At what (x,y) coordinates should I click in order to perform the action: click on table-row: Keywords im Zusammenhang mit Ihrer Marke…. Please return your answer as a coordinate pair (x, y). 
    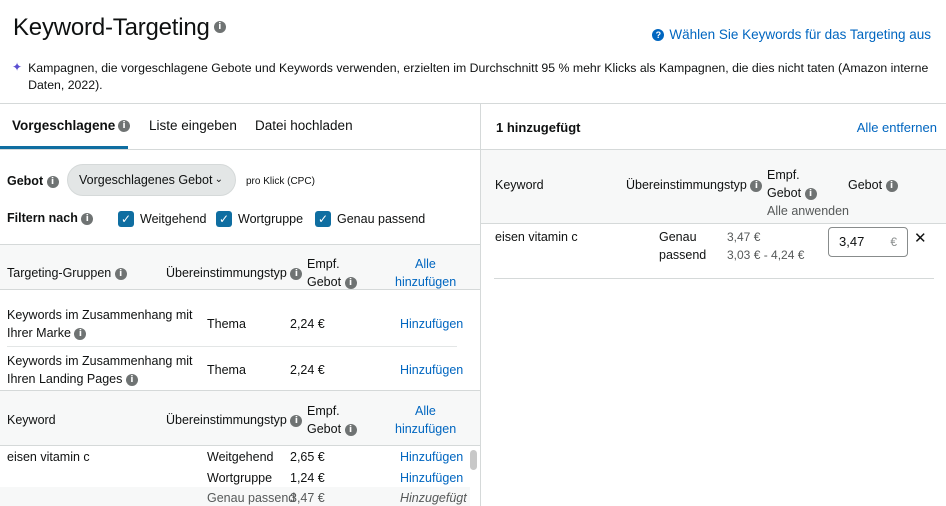
    Looking at the image, I should click on (235, 324).